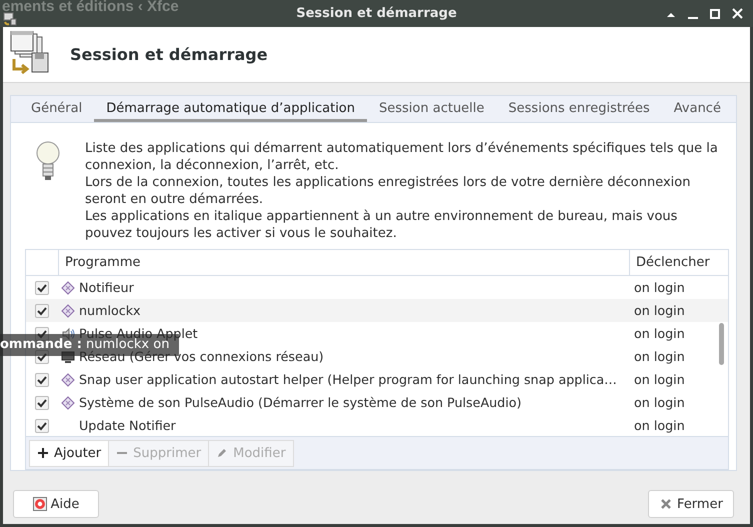 Image resolution: width=753 pixels, height=527 pixels. What do you see at coordinates (381, 225) in the screenshot?
I see `description-text: Les applications en italique appartiennent à un autre environnement de bureau, mais vous pouvez toujours les activer si vous le souhaitez.` at bounding box center [381, 225].